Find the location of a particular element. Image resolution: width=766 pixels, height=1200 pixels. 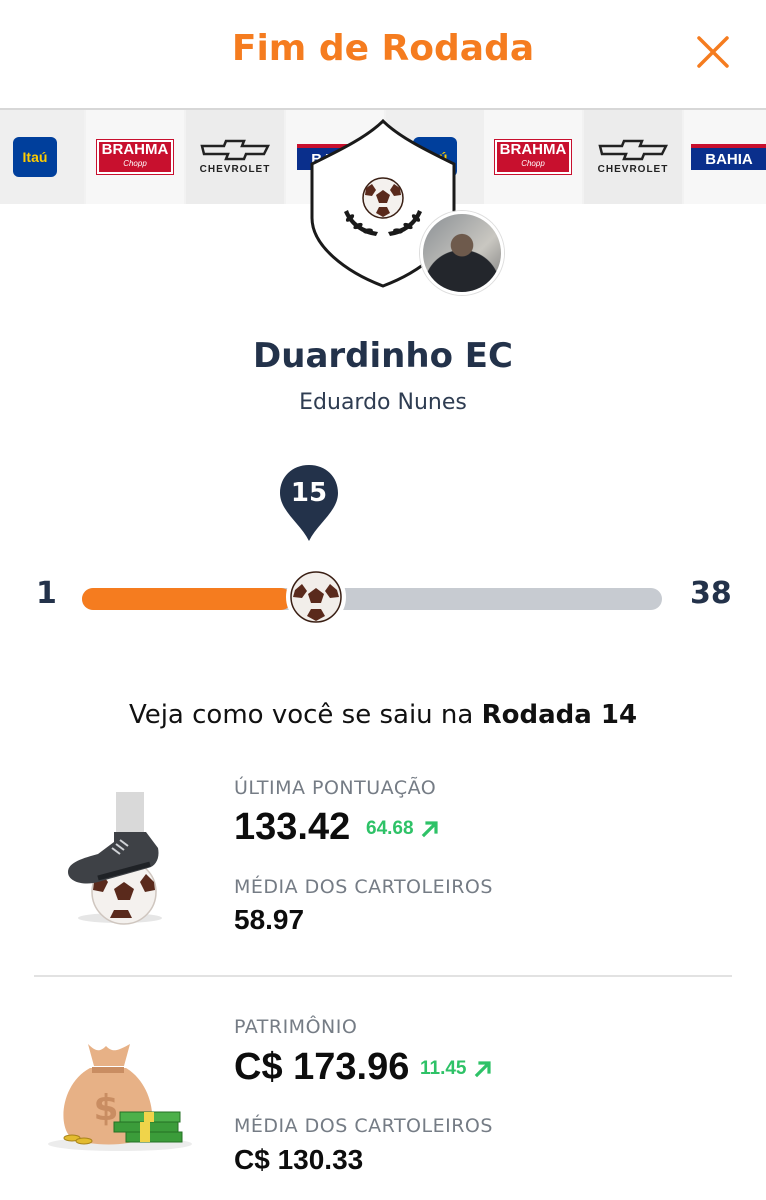

last-score-delta: 64.68 is located at coordinates (403, 829).